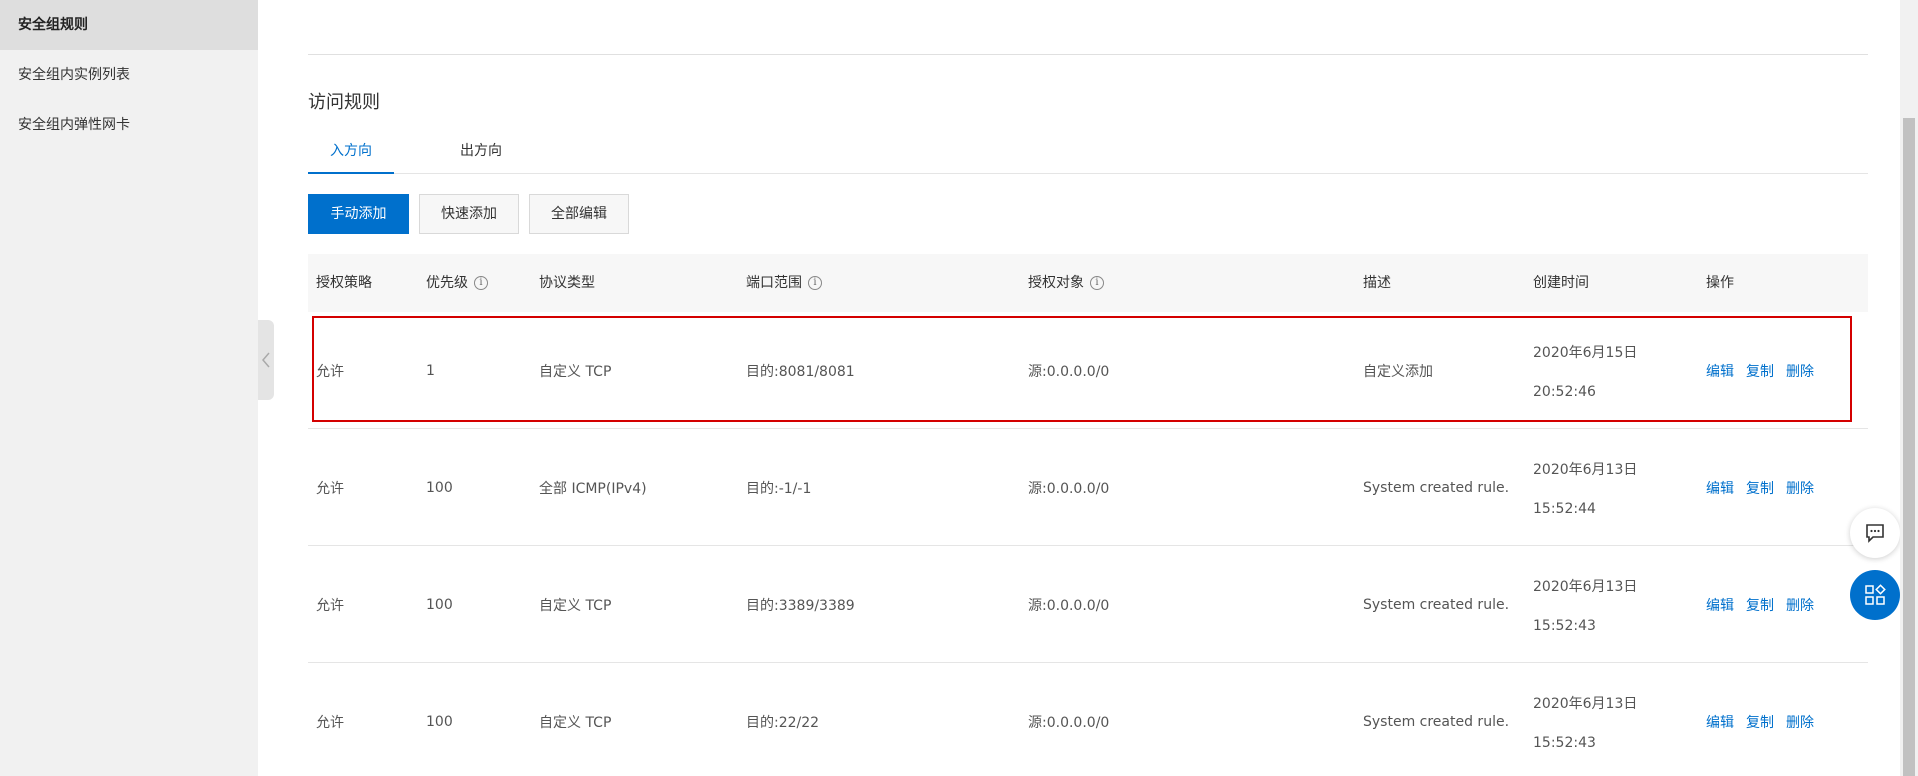 The height and width of the screenshot is (776, 1918). Describe the element at coordinates (579, 214) in the screenshot. I see `edit-all-button: 全部编辑` at that location.